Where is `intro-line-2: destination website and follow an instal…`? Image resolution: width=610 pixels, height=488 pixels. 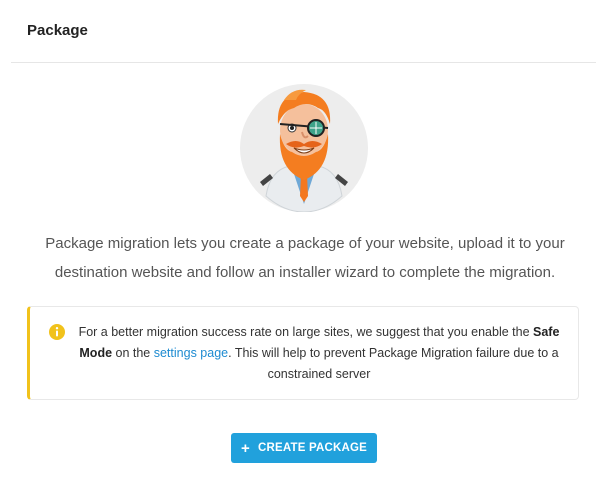 intro-line-2: destination website and follow an instal… is located at coordinates (305, 272).